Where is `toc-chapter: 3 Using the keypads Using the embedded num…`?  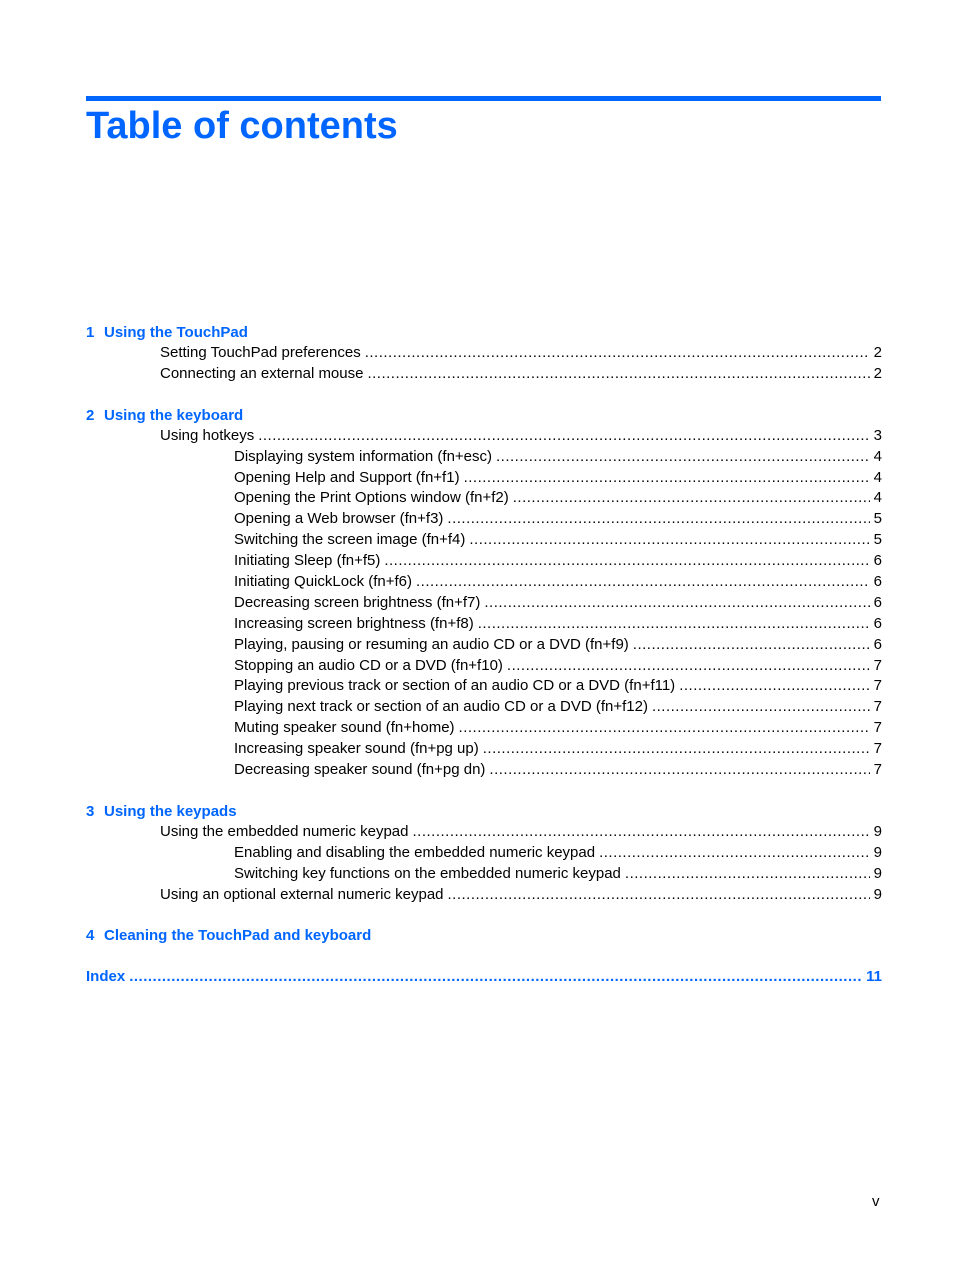
toc-chapter: 3 Using the keypads Using the embedded num… is located at coordinates (484, 853).